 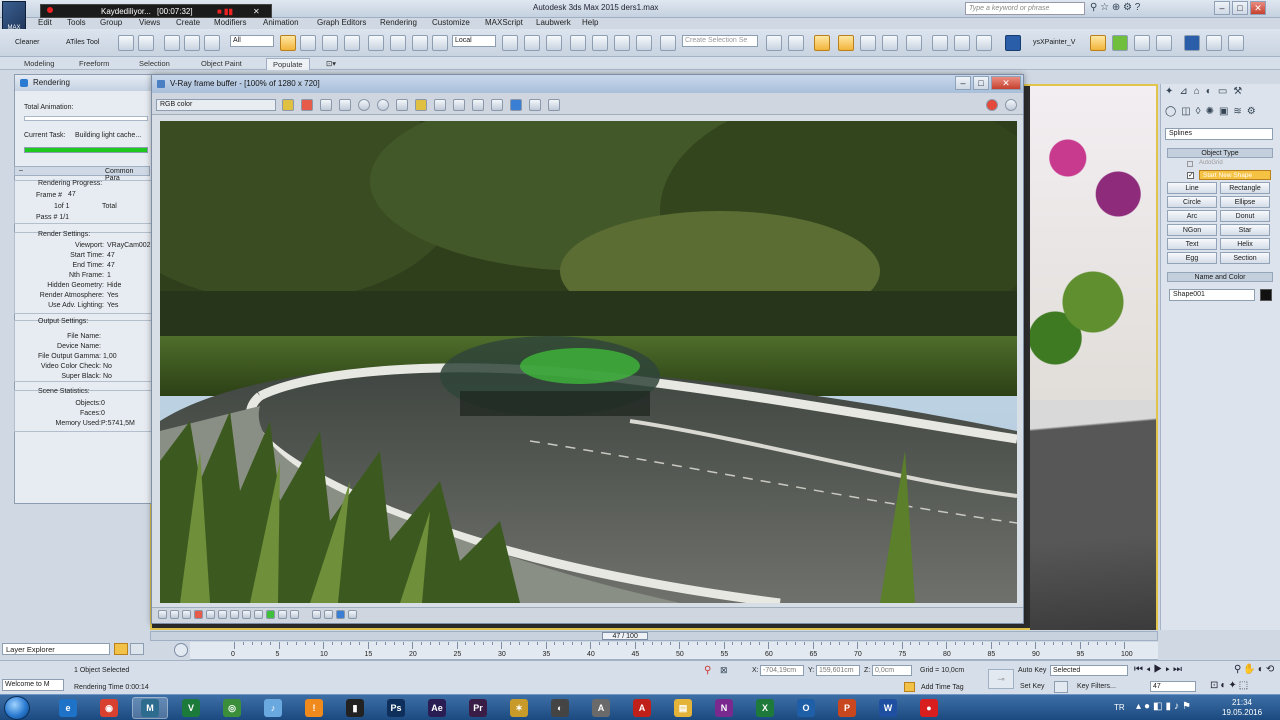 I want to click on align-icon, so click(x=796, y=43).